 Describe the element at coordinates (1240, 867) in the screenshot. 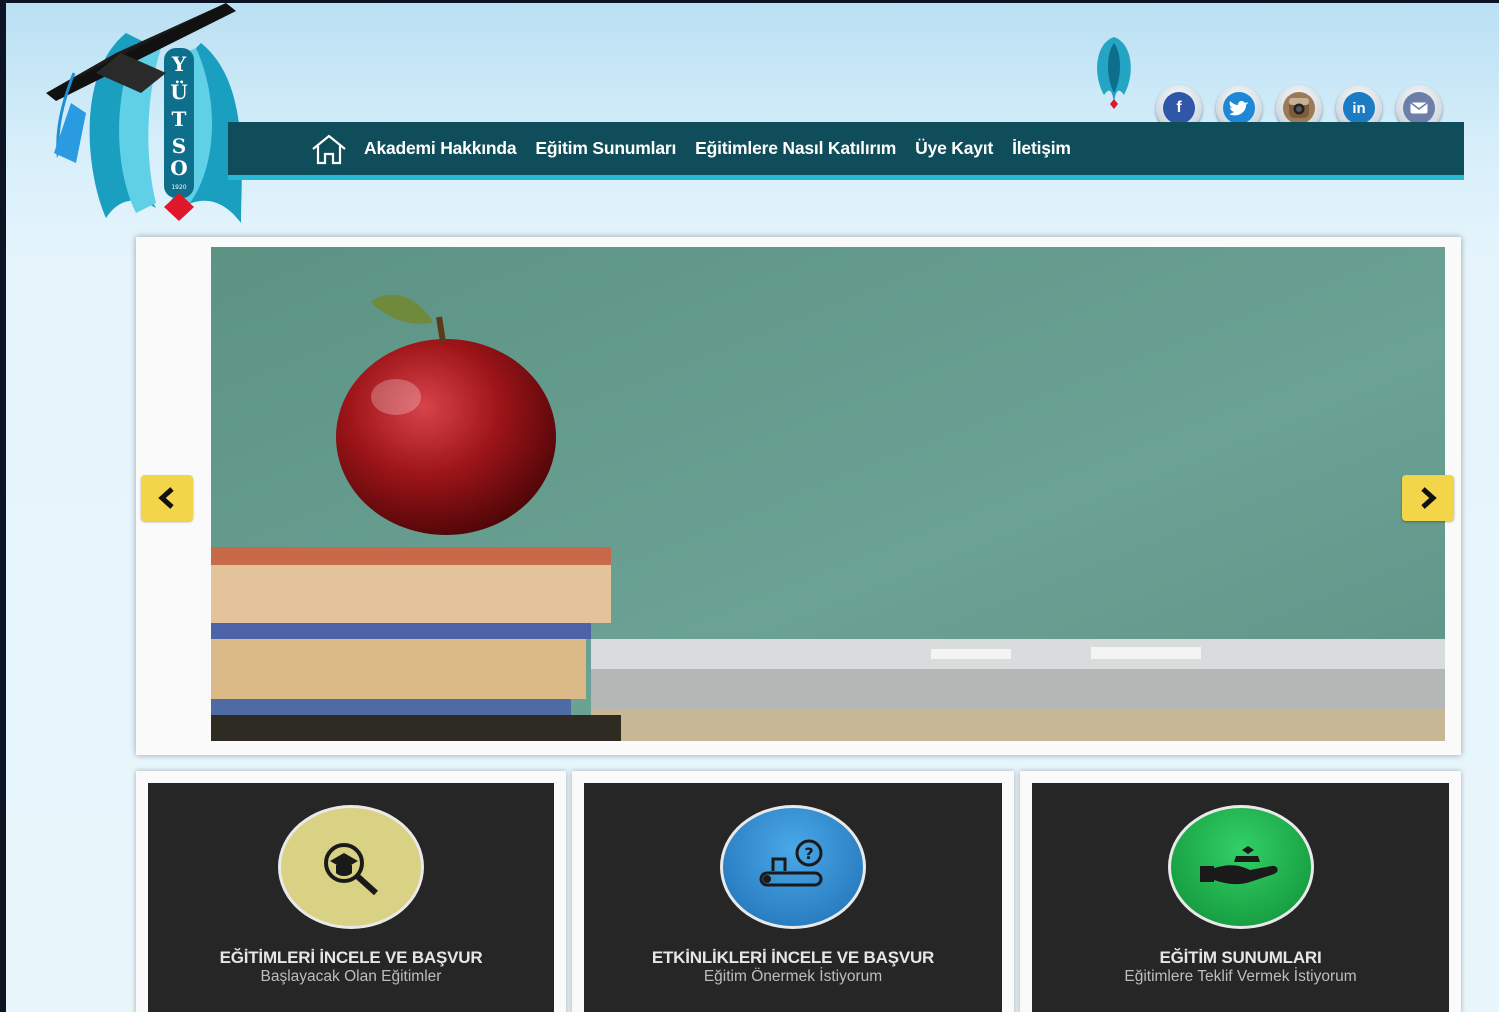

I see `hand-offer-icon` at that location.